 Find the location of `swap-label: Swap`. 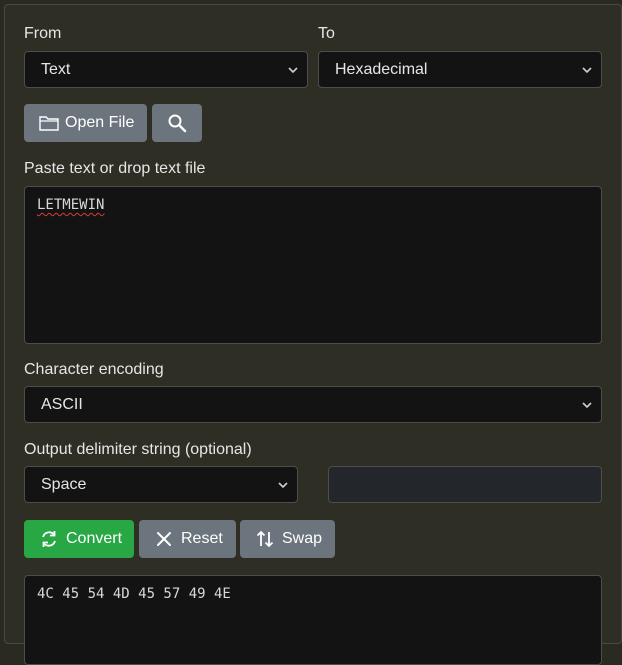

swap-label: Swap is located at coordinates (302, 538).